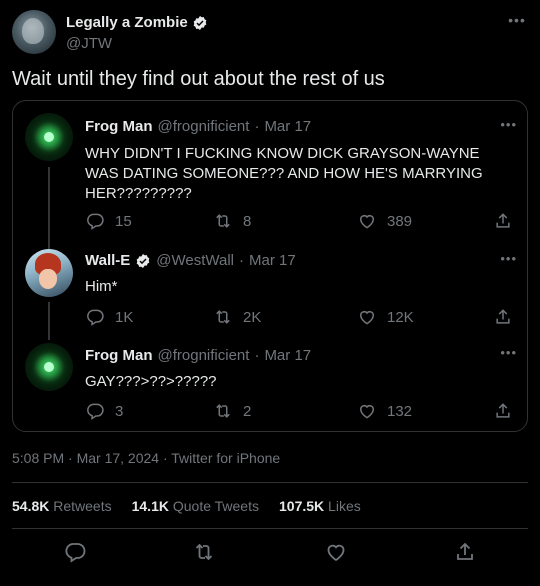 Image resolution: width=540 pixels, height=586 pixels. What do you see at coordinates (124, 317) in the screenshot?
I see `reply-count: 1K` at bounding box center [124, 317].